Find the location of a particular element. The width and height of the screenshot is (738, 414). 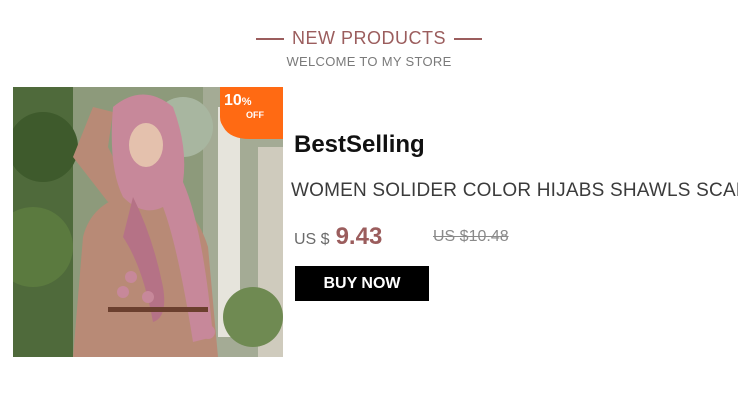

price-row: US $ 9.43 is located at coordinates (338, 237).